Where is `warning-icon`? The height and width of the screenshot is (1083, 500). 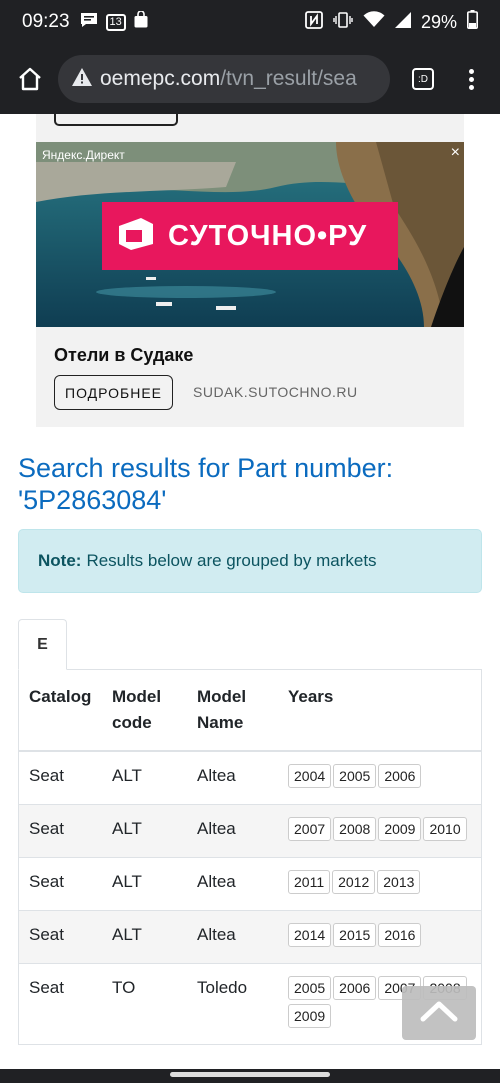
warning-icon is located at coordinates (82, 79).